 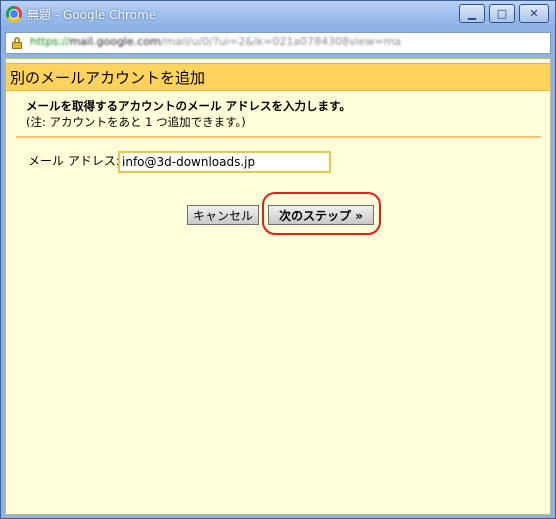 What do you see at coordinates (50, 41) in the screenshot?
I see `url-scheme: https://` at bounding box center [50, 41].